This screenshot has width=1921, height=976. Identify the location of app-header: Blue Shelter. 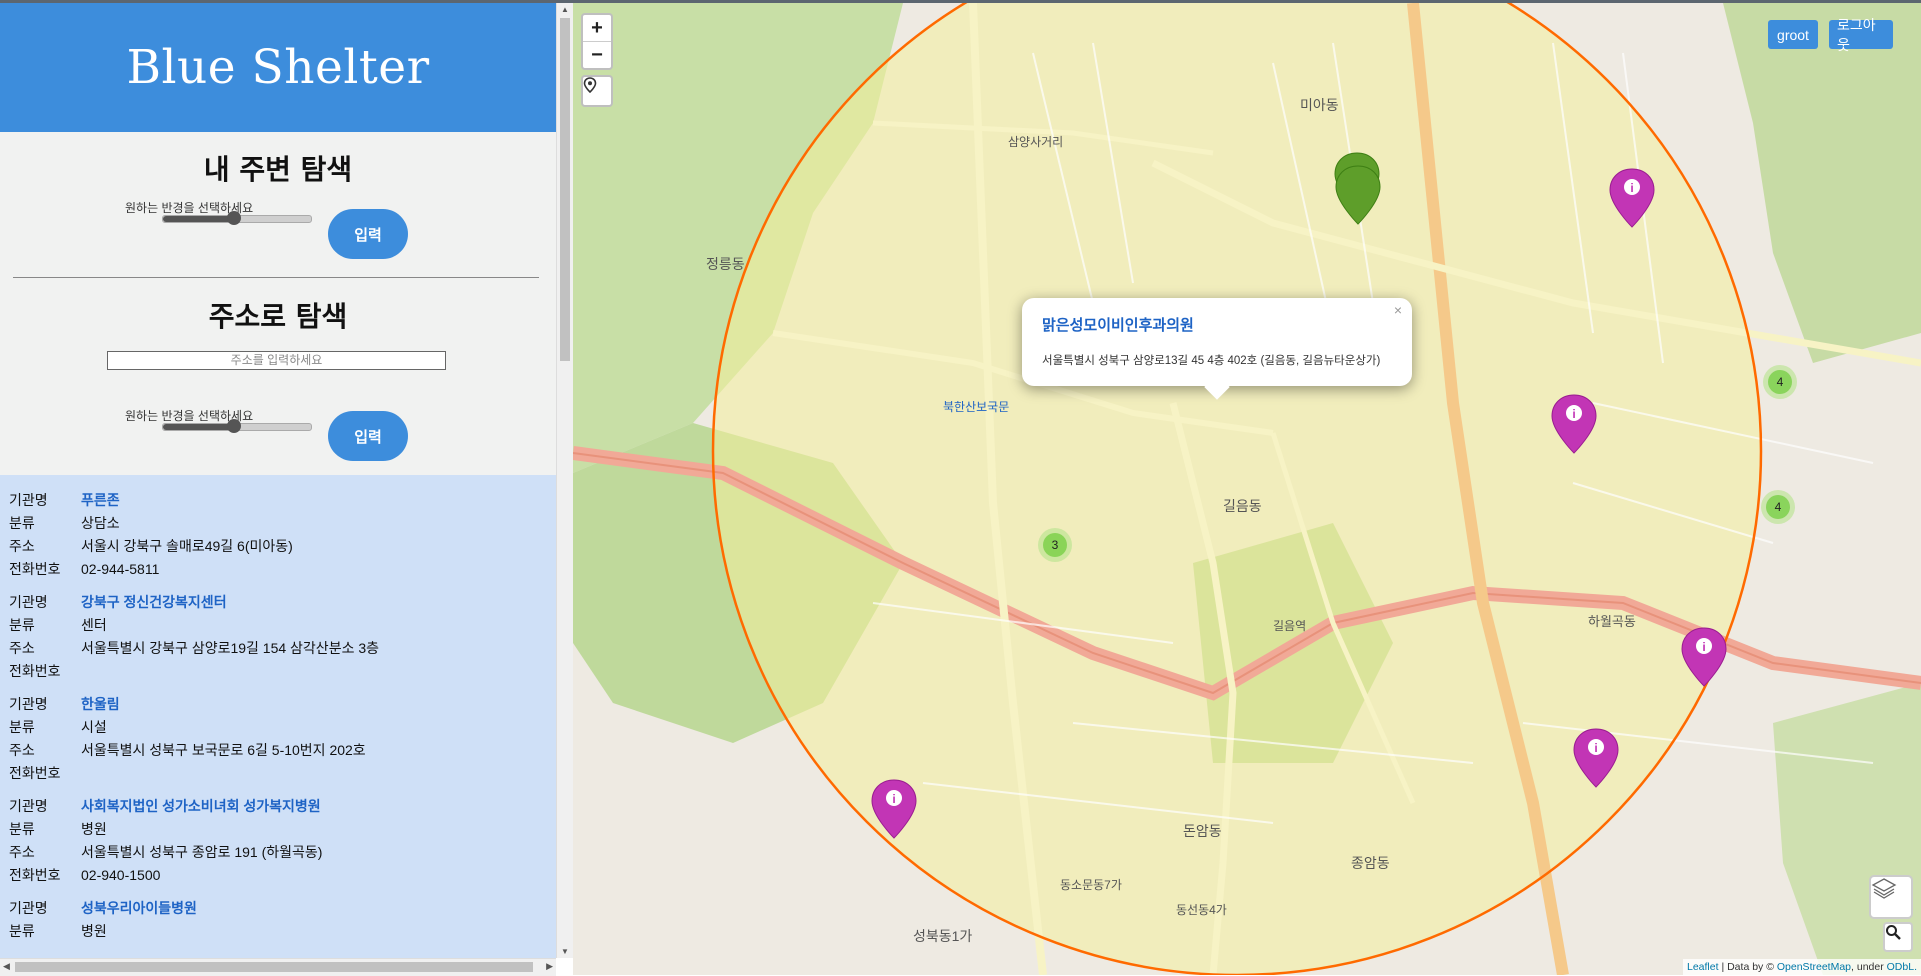
(278, 67).